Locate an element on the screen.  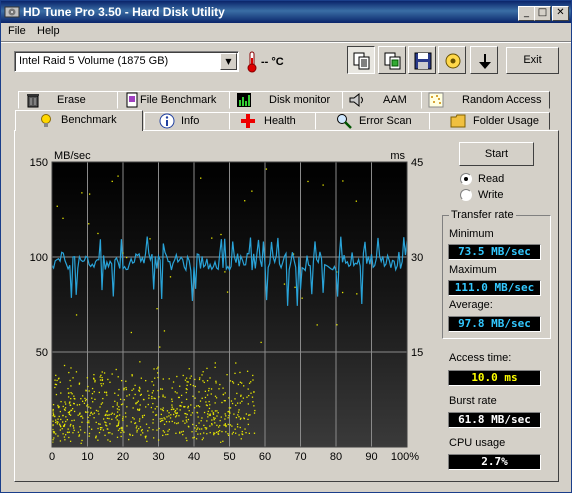
start-button: Start is located at coordinates (496, 154).